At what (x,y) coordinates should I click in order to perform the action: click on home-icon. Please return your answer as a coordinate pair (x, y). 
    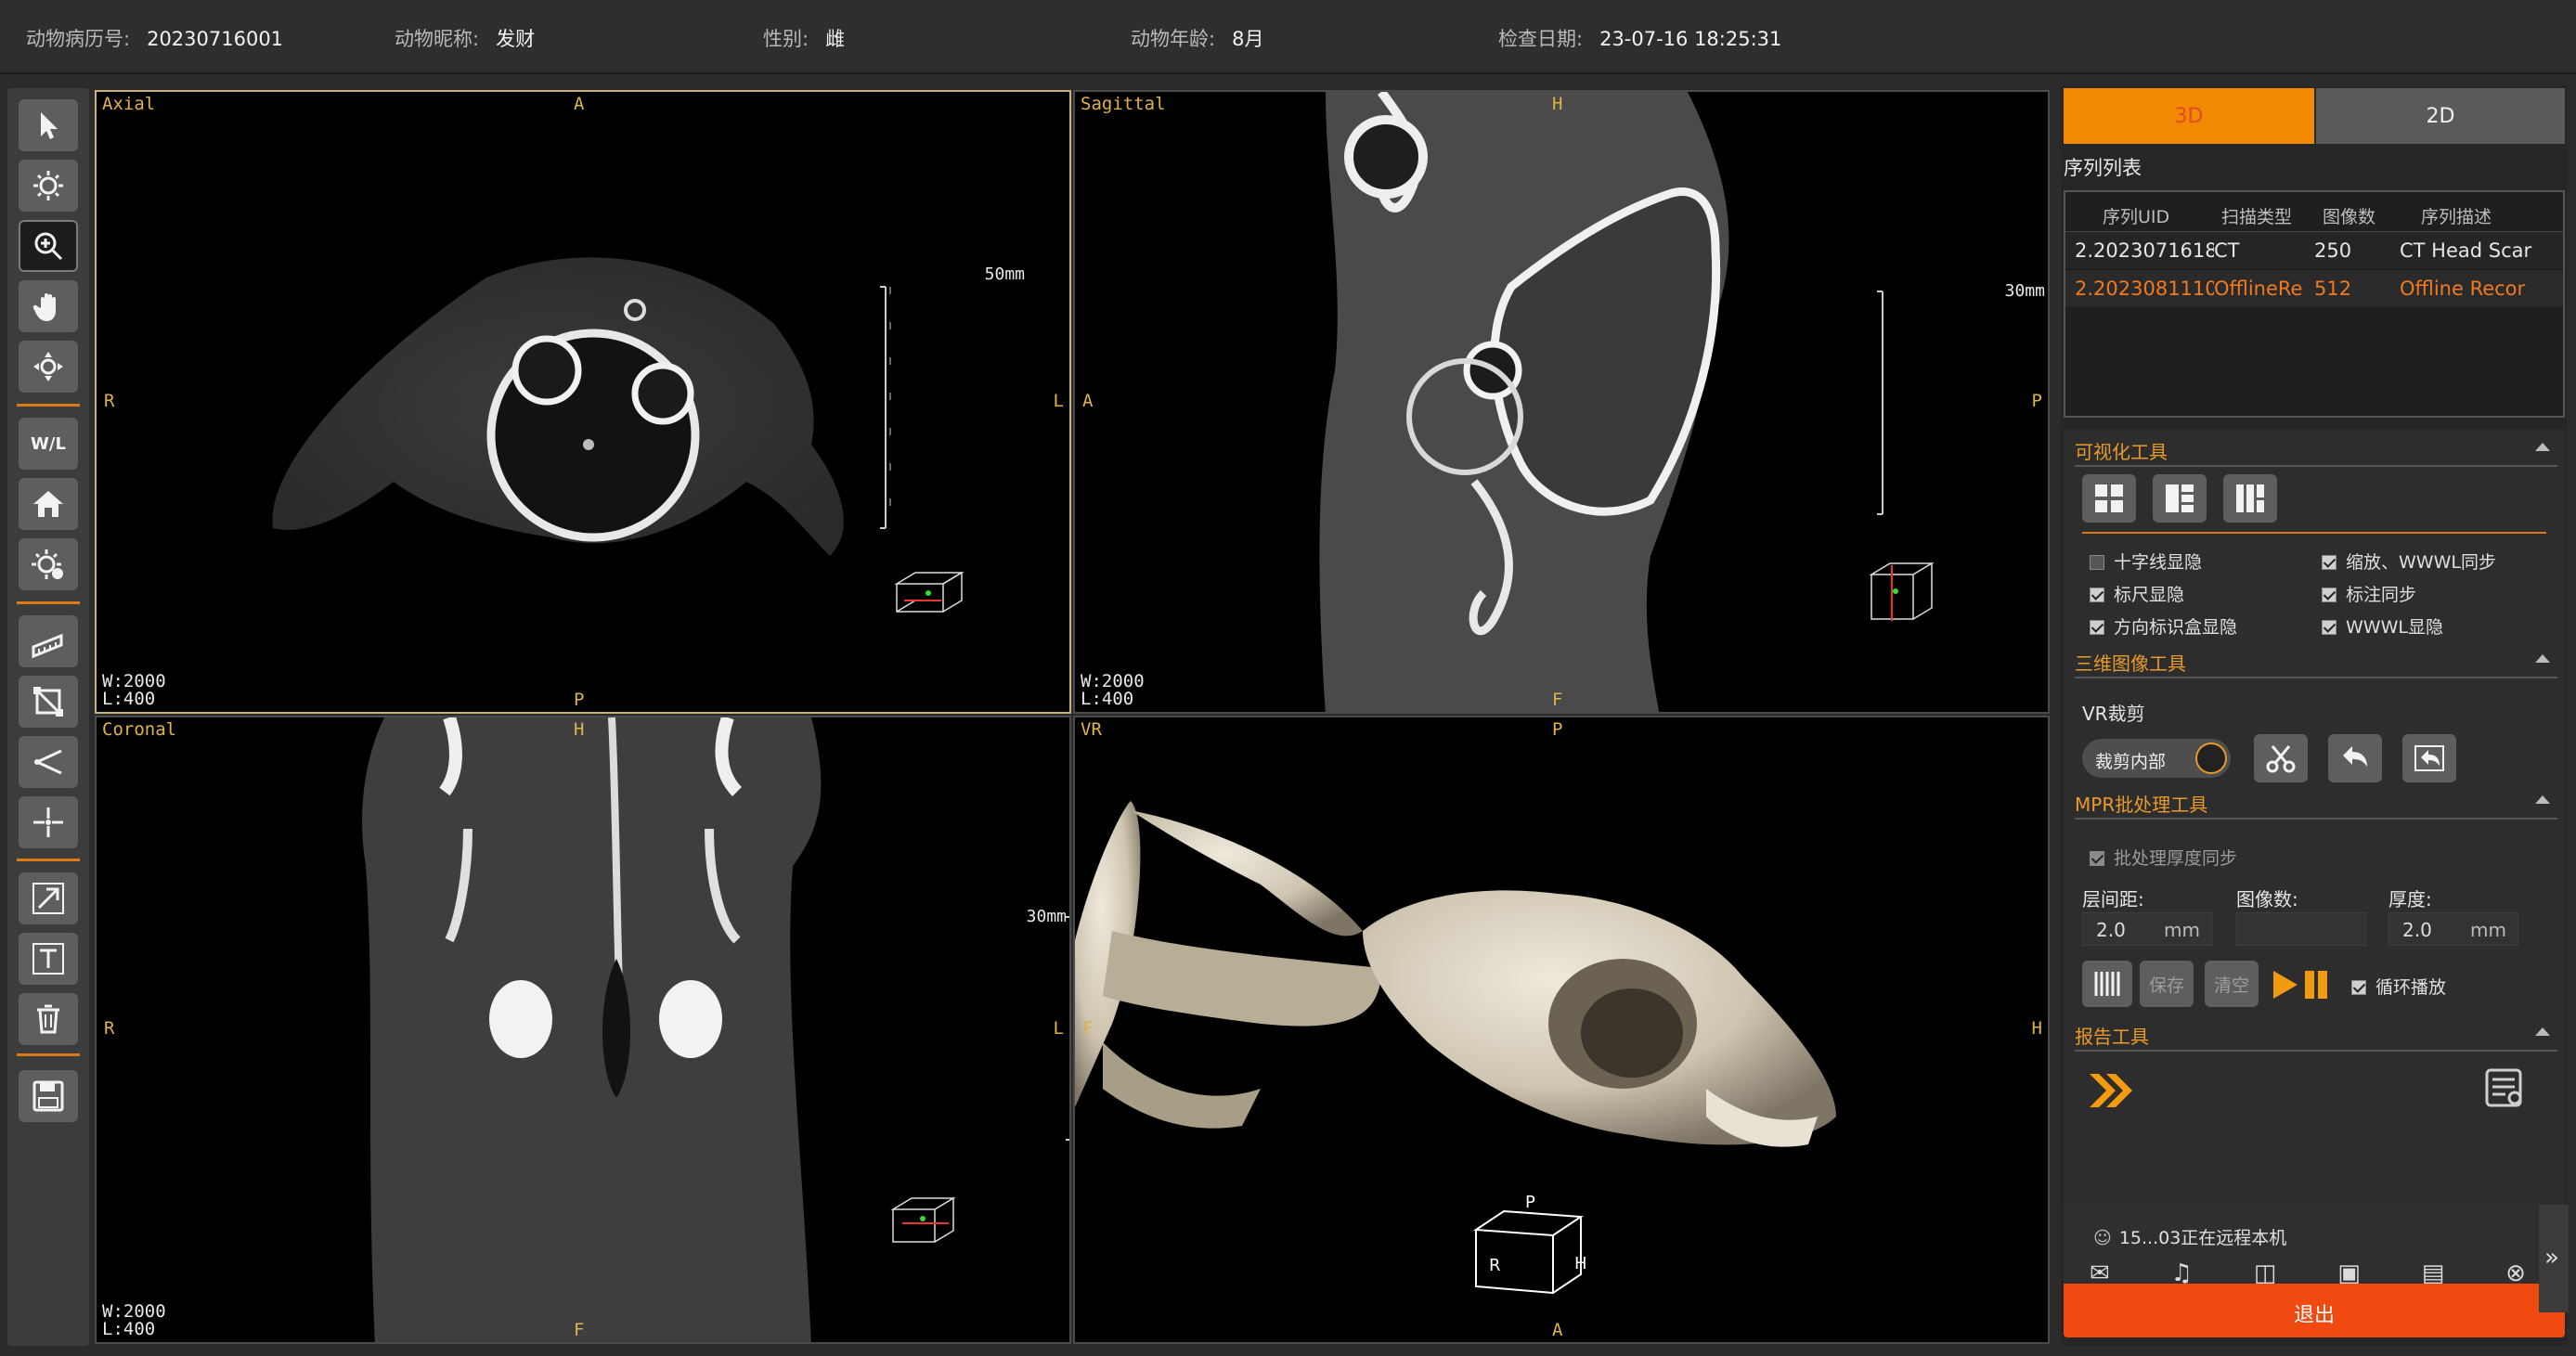
    Looking at the image, I should click on (48, 504).